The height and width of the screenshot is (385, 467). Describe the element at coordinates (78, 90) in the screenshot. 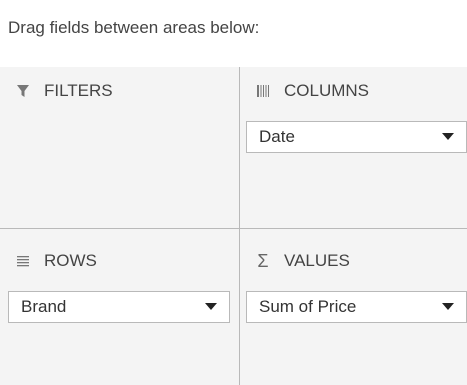

I see `filters-label: FILTERS` at that location.